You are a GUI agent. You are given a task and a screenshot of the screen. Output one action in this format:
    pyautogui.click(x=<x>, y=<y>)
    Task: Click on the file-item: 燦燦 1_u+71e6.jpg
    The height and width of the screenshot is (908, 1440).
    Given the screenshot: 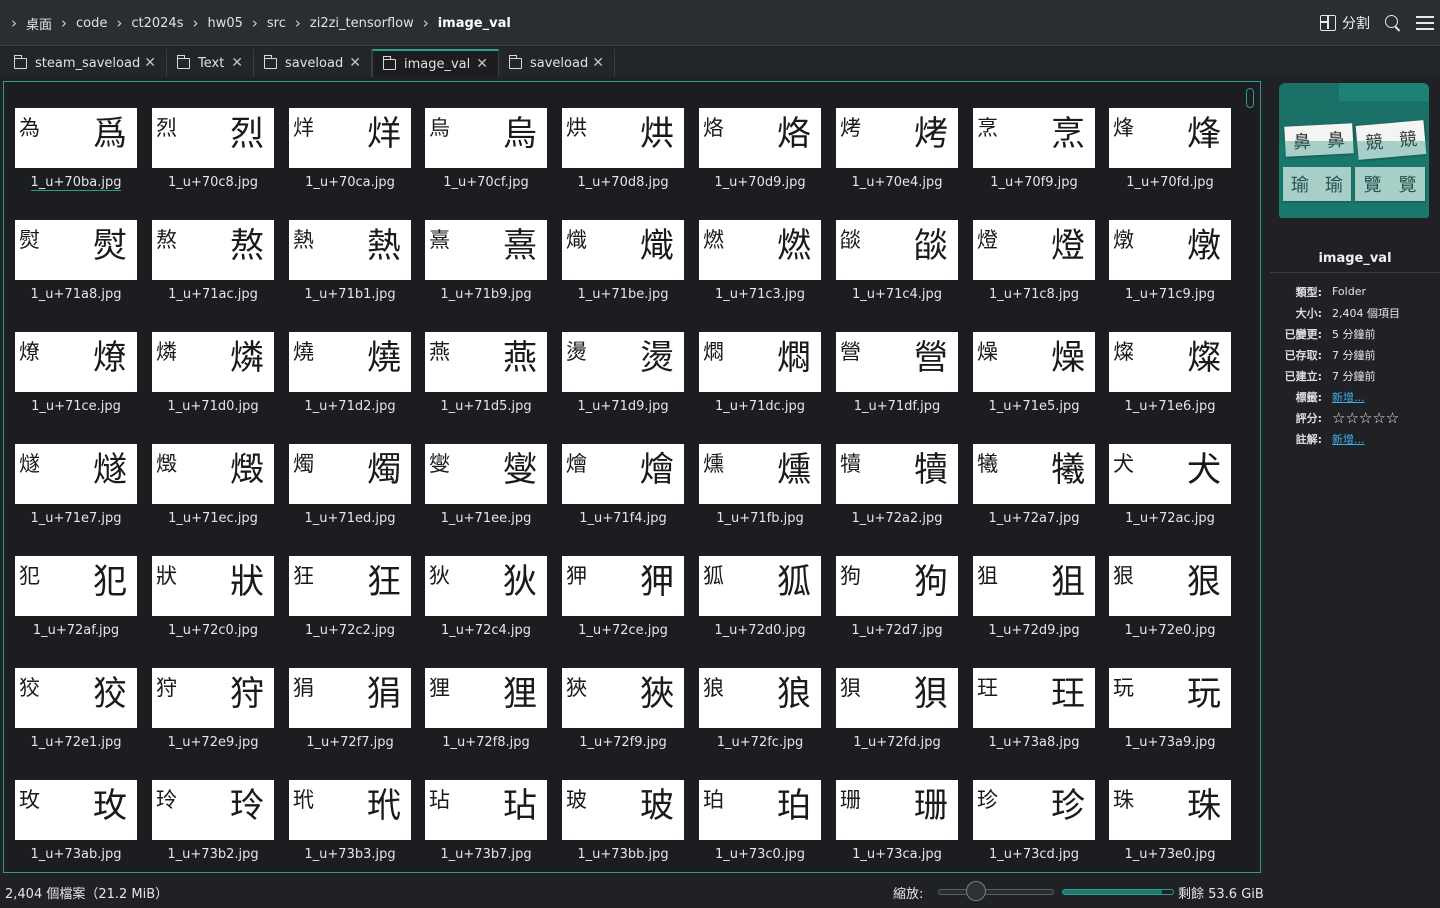 What is the action you would take?
    pyautogui.click(x=1170, y=382)
    